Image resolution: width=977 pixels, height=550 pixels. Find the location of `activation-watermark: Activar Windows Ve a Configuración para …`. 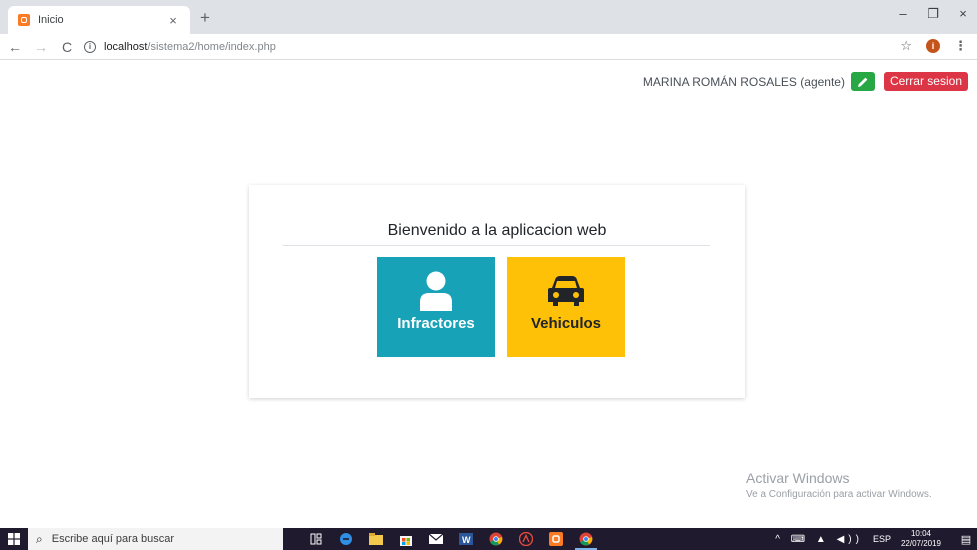

activation-watermark: Activar Windows Ve a Configuración para … is located at coordinates (839, 485).